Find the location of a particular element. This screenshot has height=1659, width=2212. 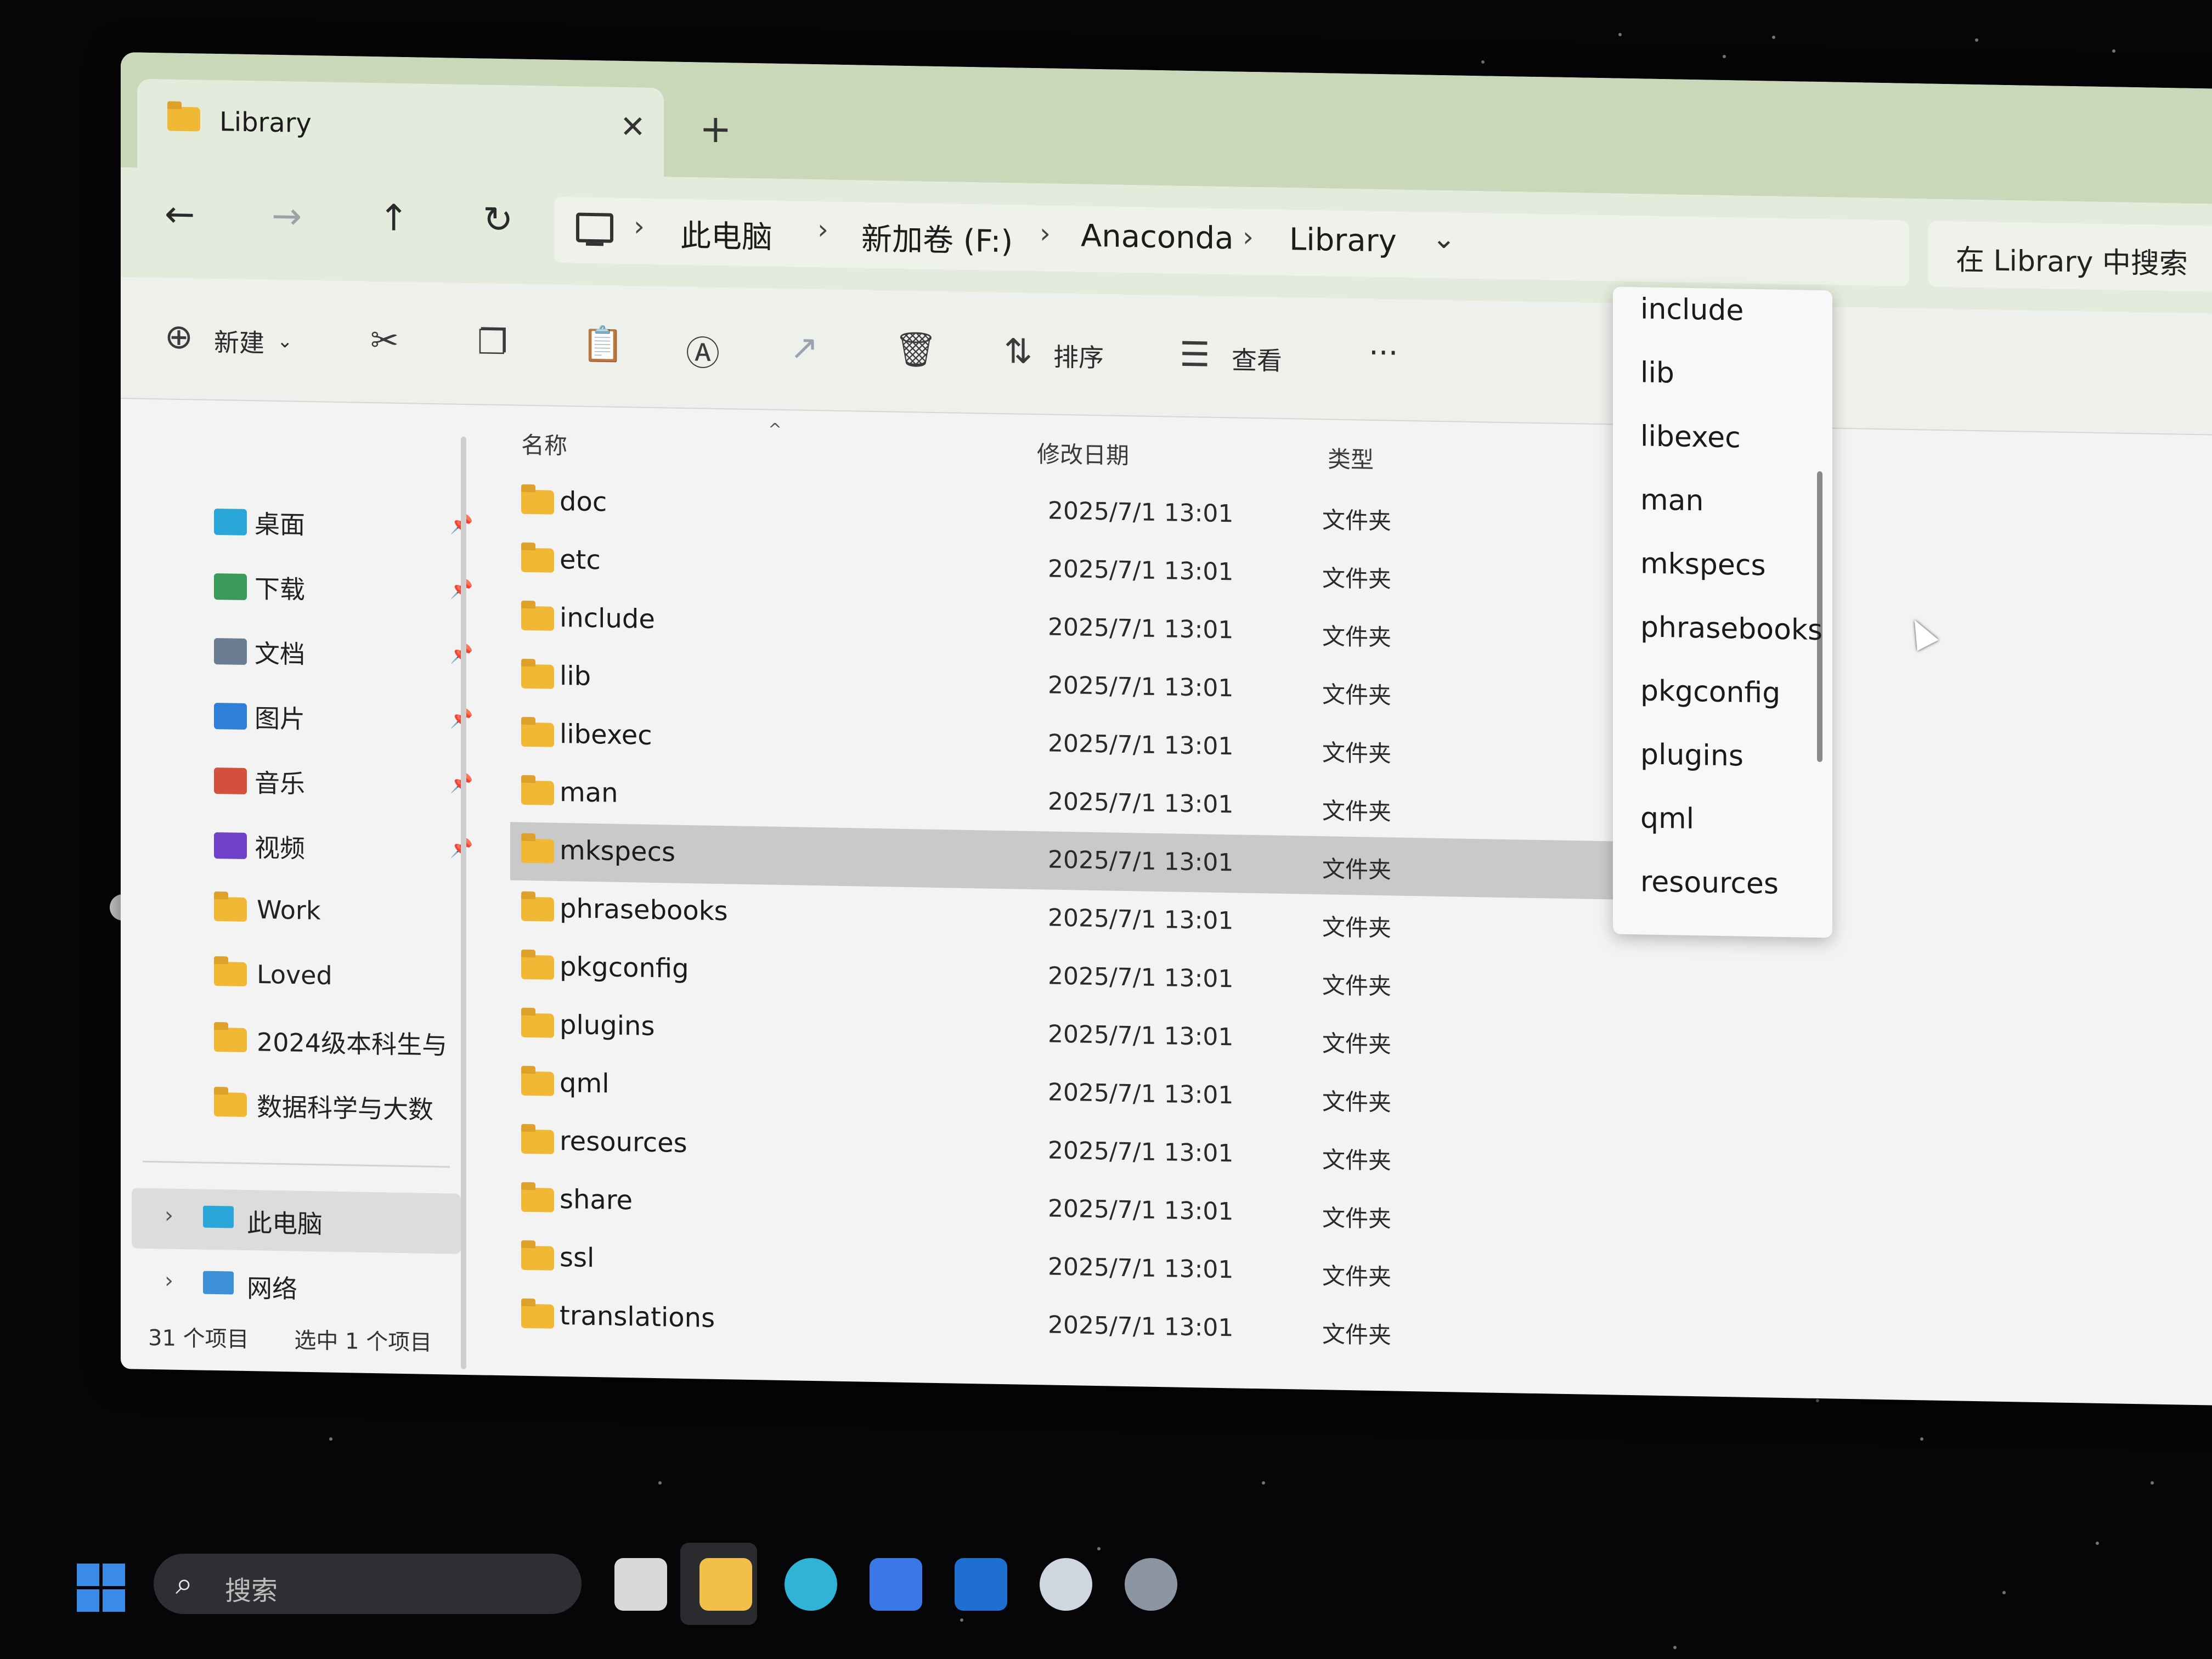

sidebar-item: Work is located at coordinates (267, 915).